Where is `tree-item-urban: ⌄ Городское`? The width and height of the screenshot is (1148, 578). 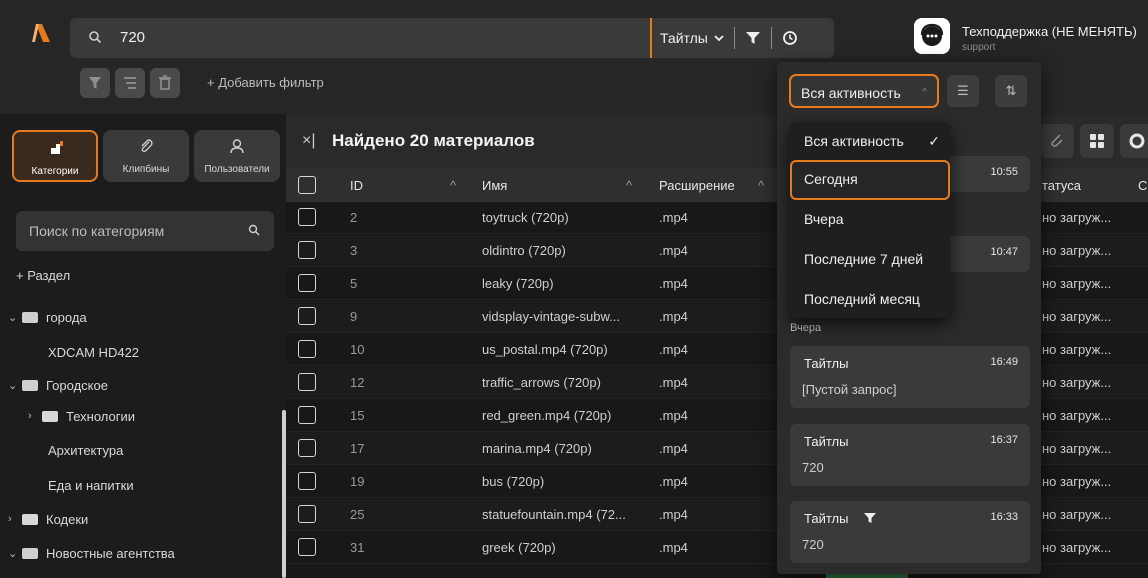 tree-item-urban: ⌄ Городское is located at coordinates (58, 385).